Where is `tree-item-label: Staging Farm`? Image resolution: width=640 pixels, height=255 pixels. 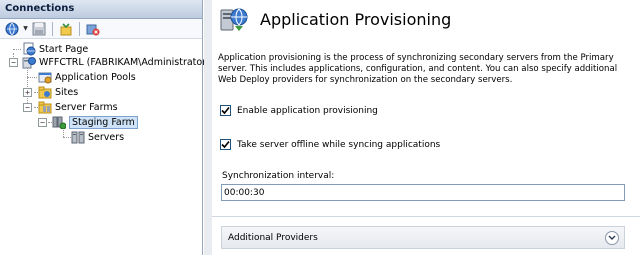 tree-item-label: Staging Farm is located at coordinates (103, 122).